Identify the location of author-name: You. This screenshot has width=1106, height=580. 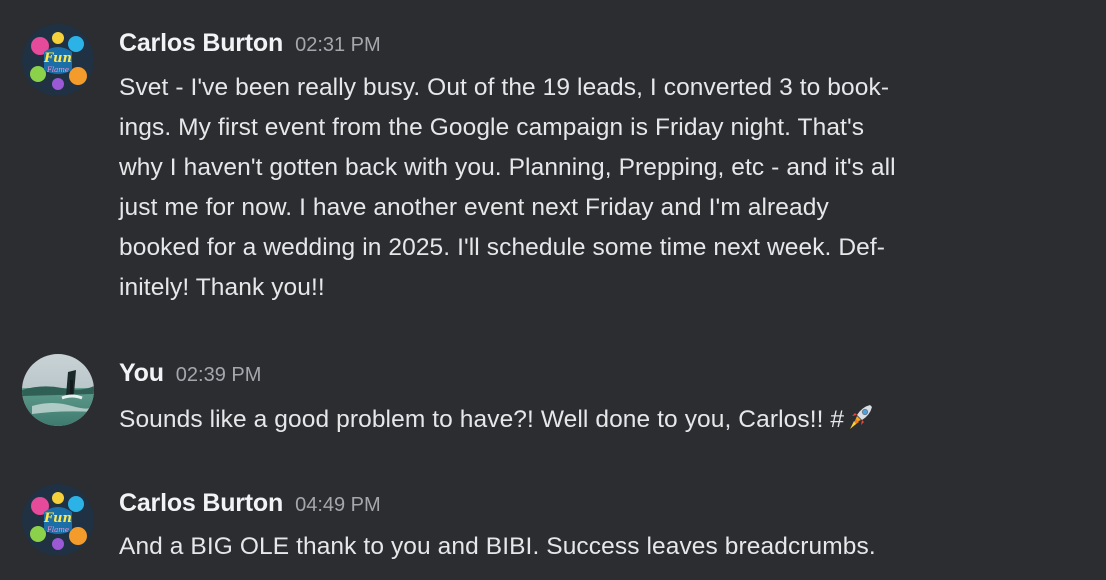
(141, 373).